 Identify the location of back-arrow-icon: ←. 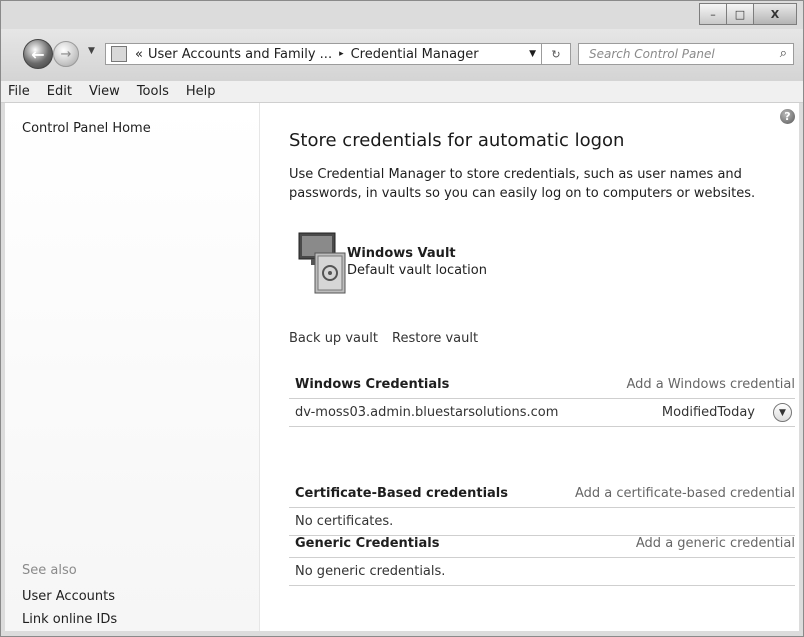
(38, 54).